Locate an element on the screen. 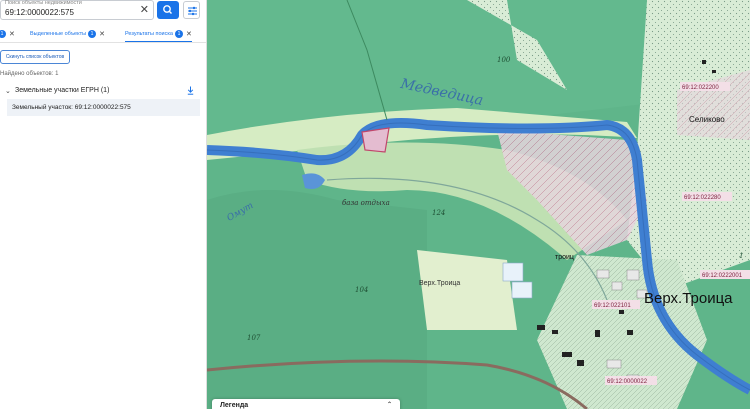  download-icon is located at coordinates (190, 90).